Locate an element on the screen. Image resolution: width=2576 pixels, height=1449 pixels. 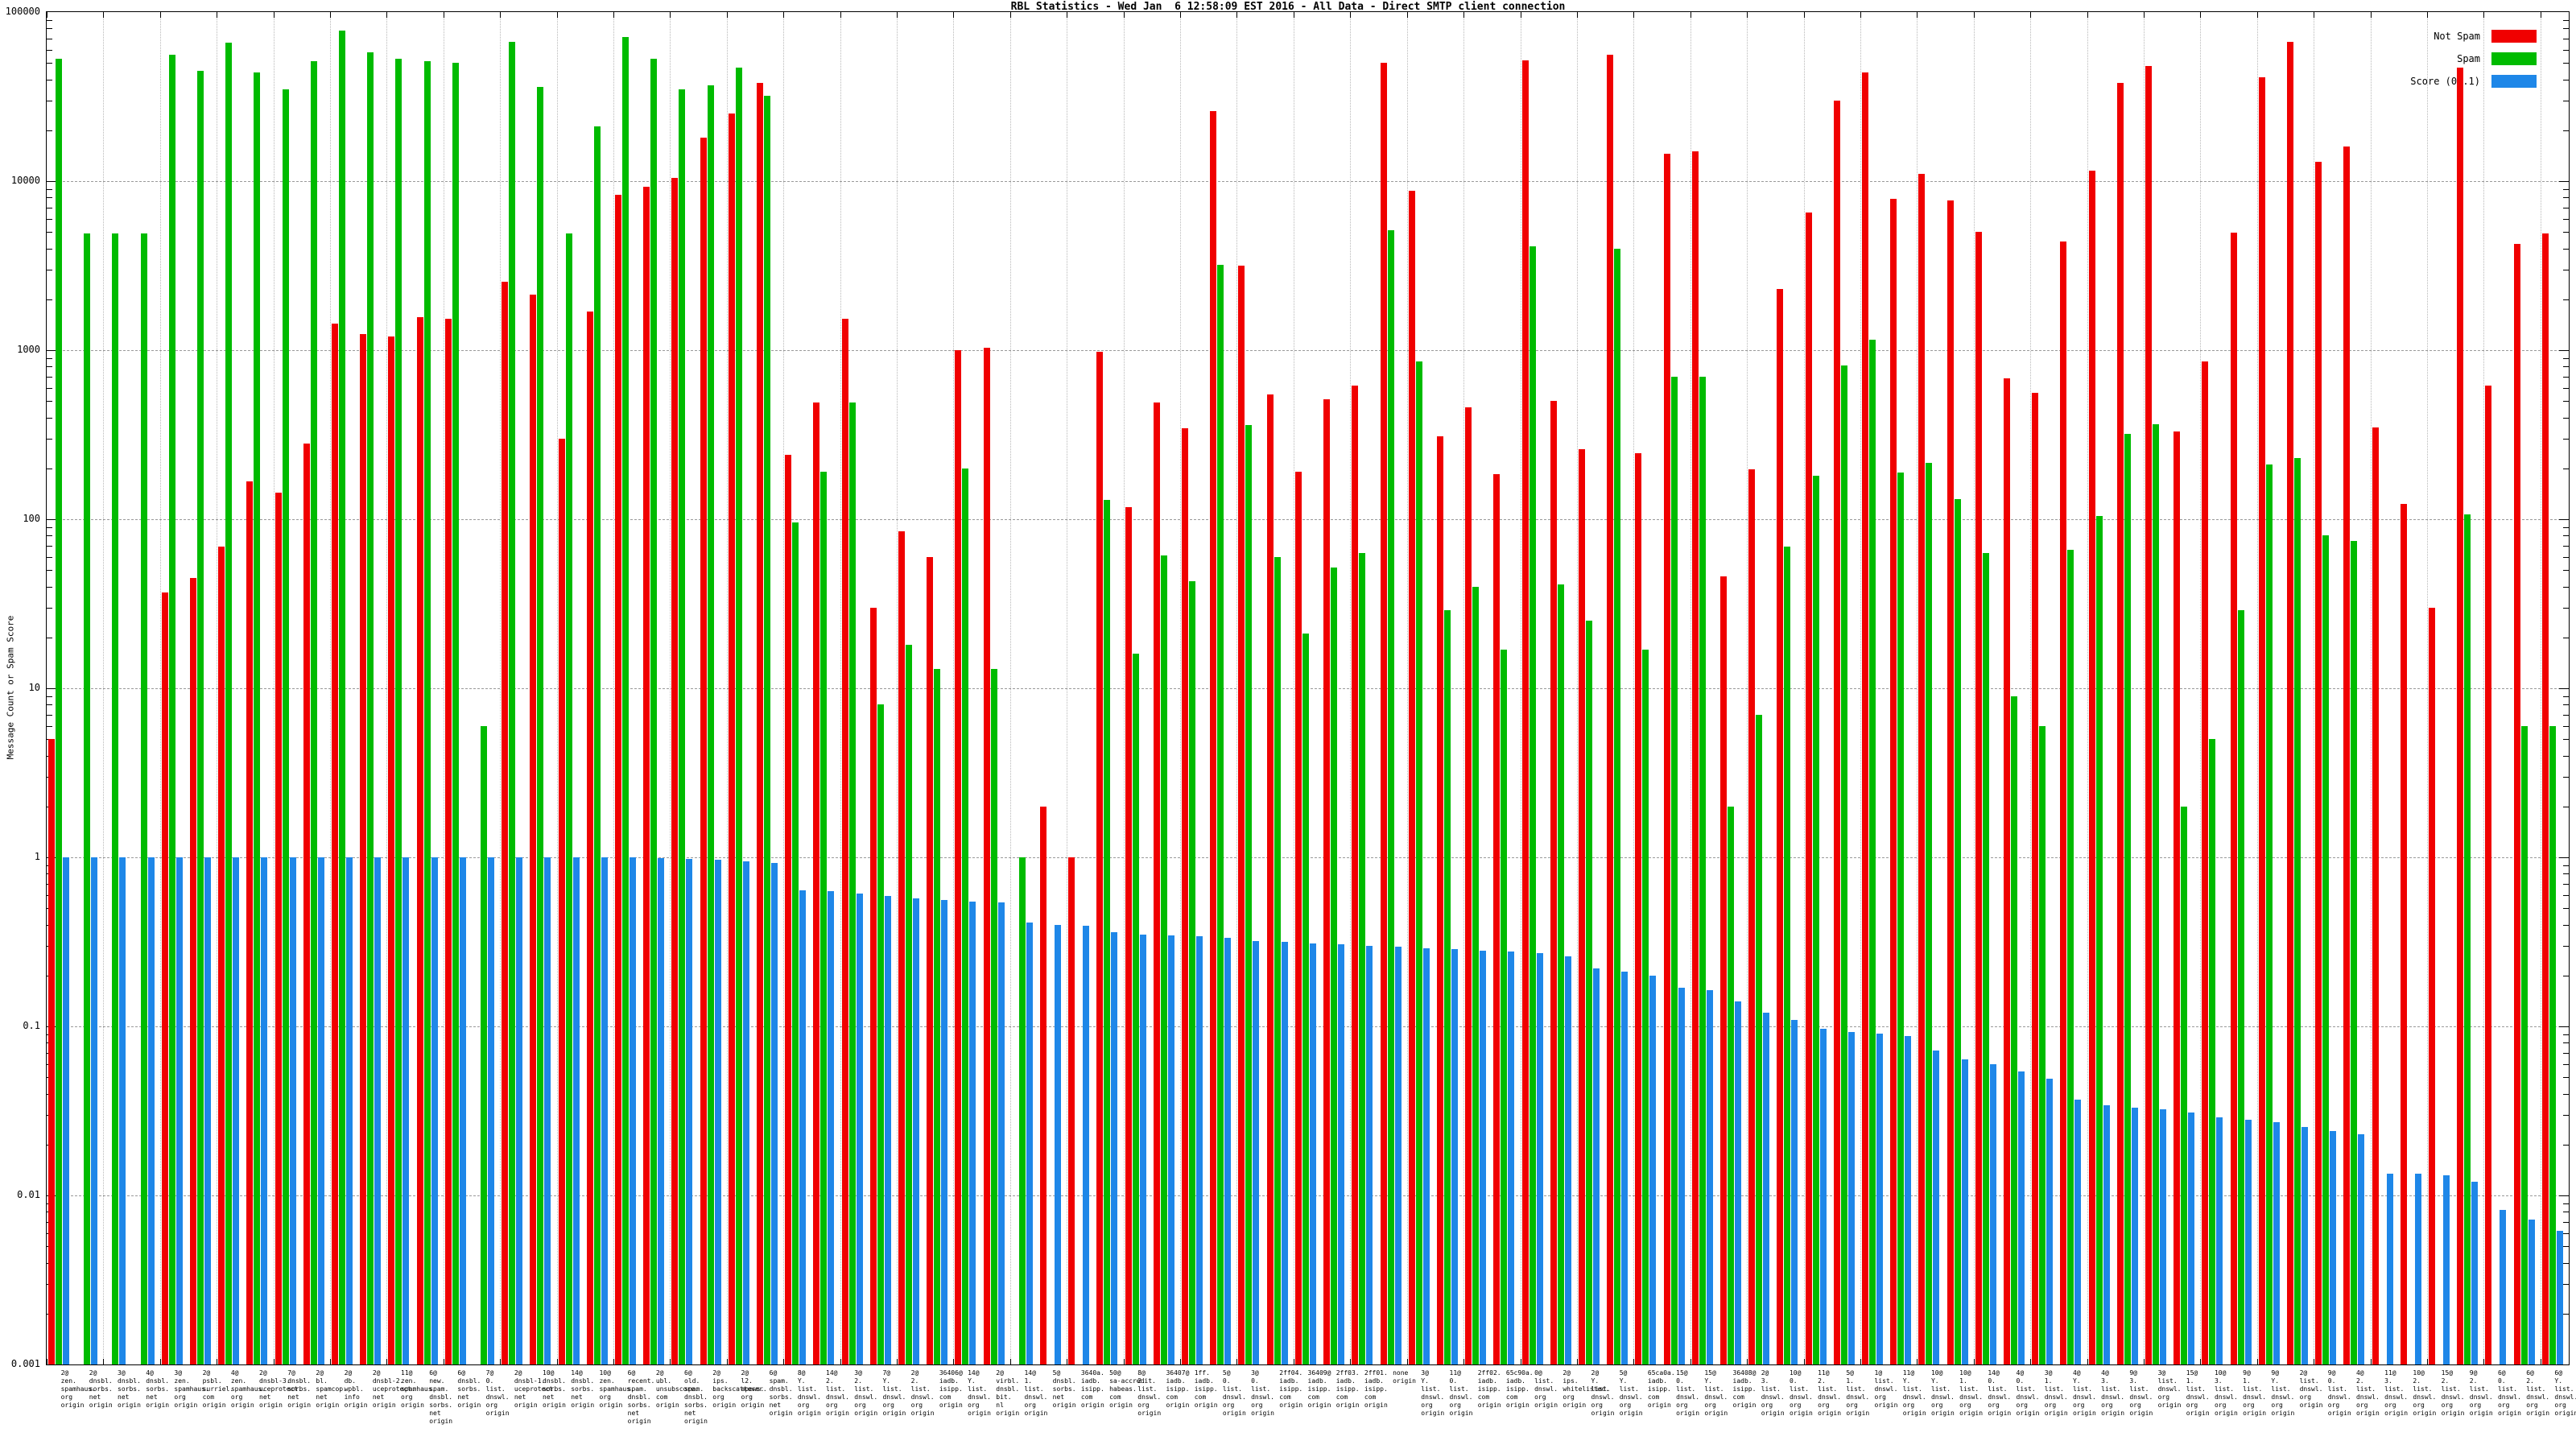
legend-label: Not Spam is located at coordinates (2457, 36).